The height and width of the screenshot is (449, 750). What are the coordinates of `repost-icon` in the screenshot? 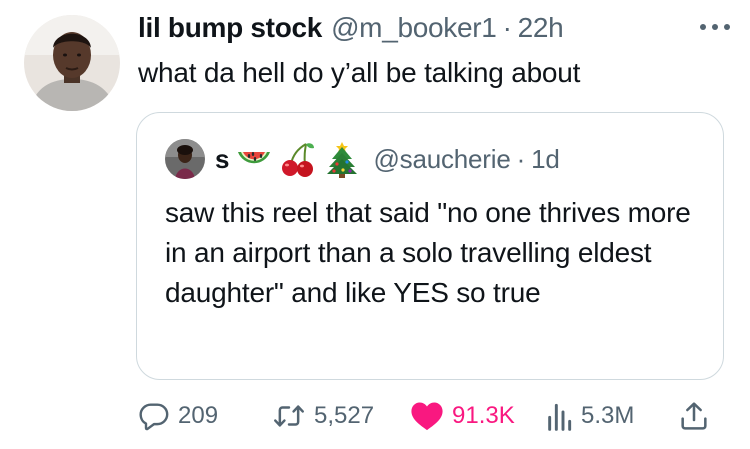 It's located at (289, 416).